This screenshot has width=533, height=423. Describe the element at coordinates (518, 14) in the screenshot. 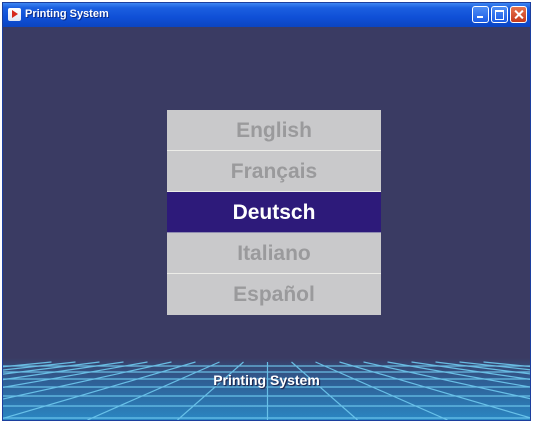

I see `close-button` at that location.